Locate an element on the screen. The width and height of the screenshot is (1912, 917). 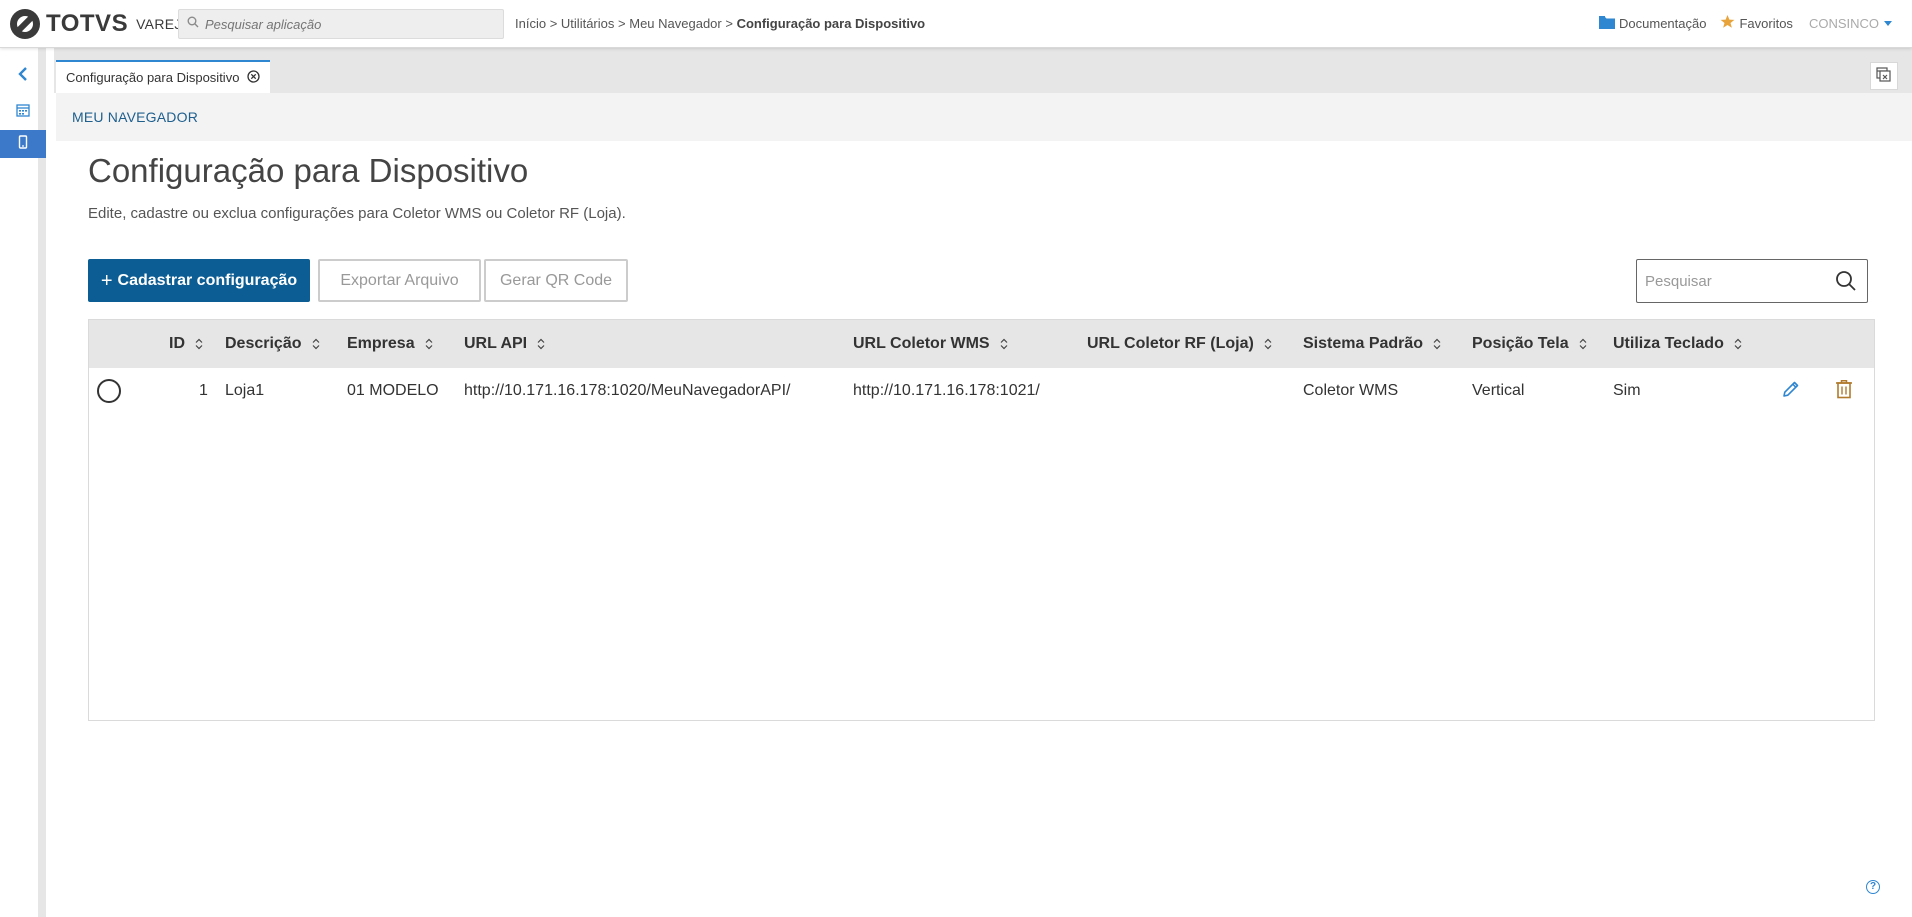
add-configuration-label: Cadastrar configuração is located at coordinates (207, 280).